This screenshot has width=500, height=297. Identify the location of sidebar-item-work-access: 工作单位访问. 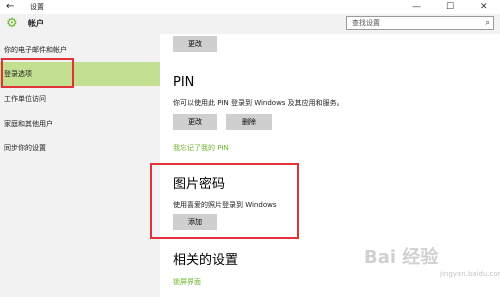
(80, 99).